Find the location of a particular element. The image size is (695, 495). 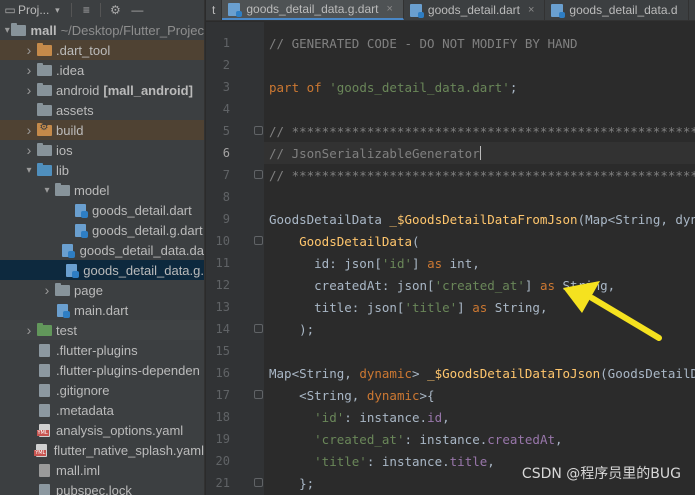

code-line: title: json['title'] as String, is located at coordinates (479, 307).